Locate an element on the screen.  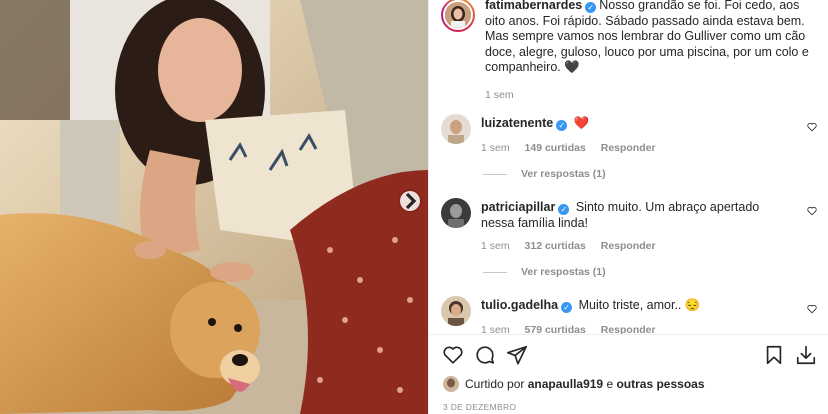
author-avatar-image is located at coordinates (458, 15).